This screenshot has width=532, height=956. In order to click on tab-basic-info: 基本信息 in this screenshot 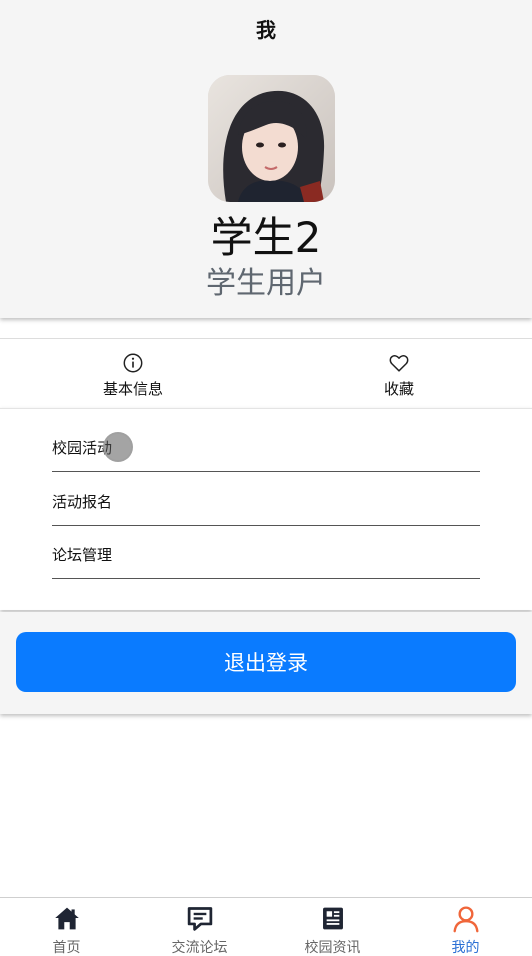, I will do `click(133, 374)`.